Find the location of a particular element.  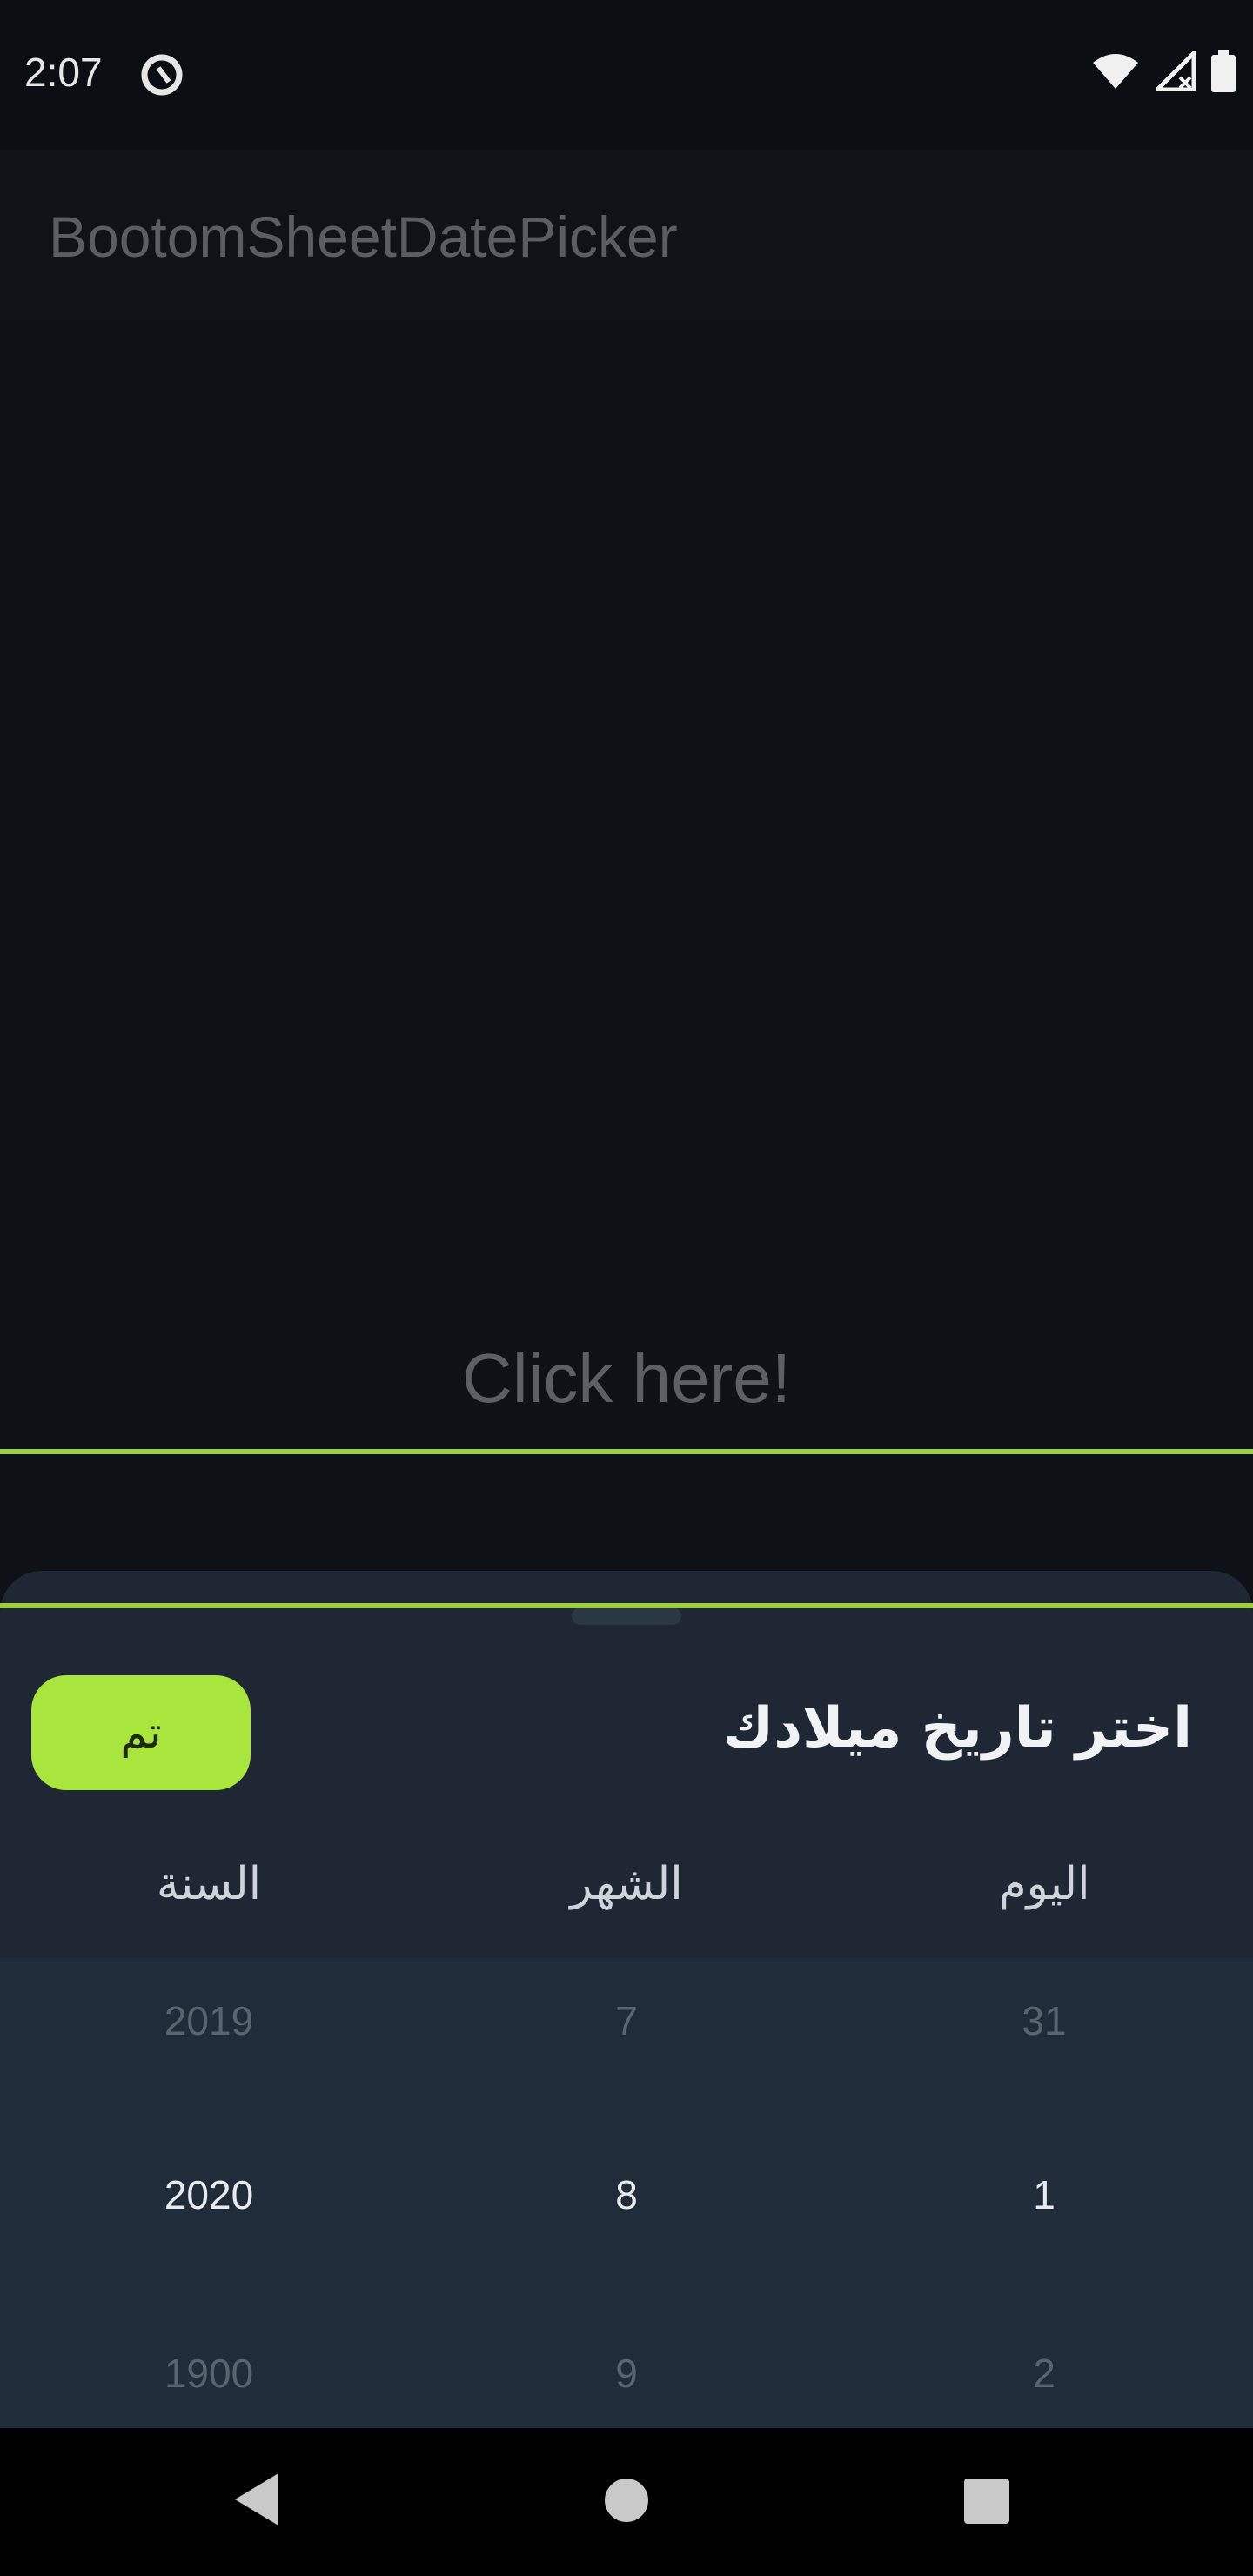

signal-icon is located at coordinates (1176, 71).